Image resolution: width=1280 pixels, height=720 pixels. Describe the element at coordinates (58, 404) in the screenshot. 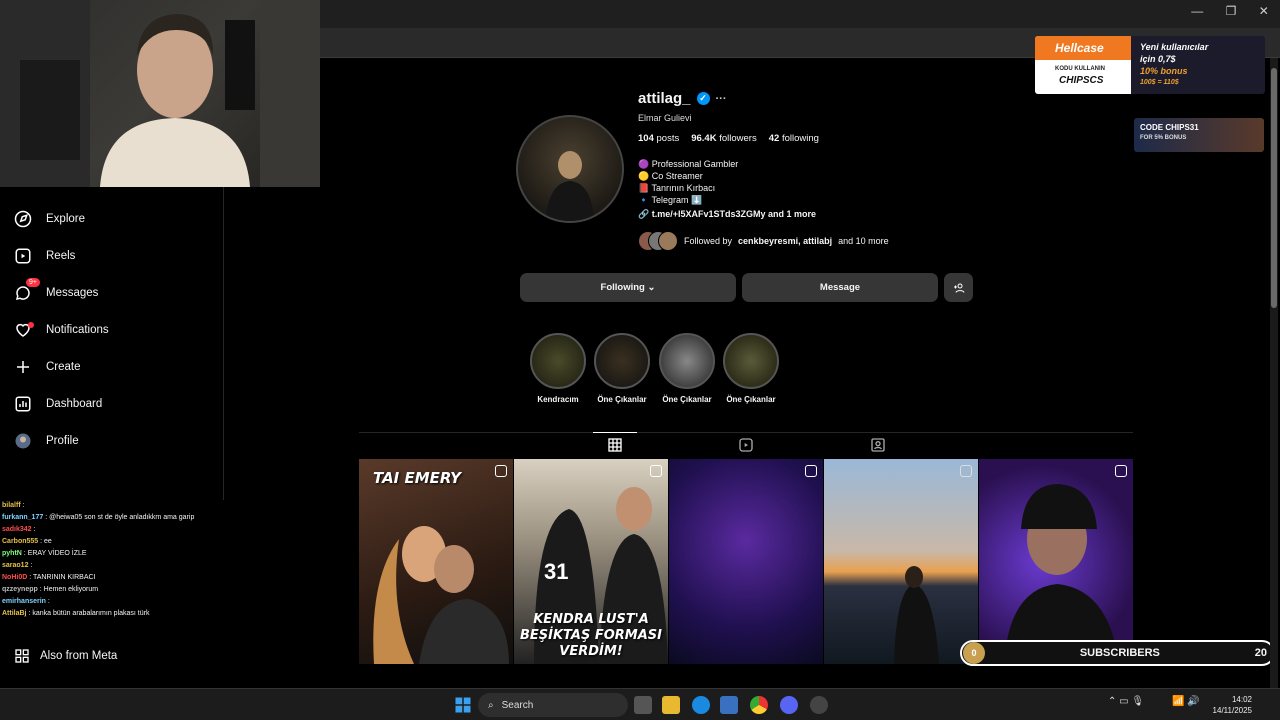

I see `sidebar-item-dashboard: Dashboard` at that location.